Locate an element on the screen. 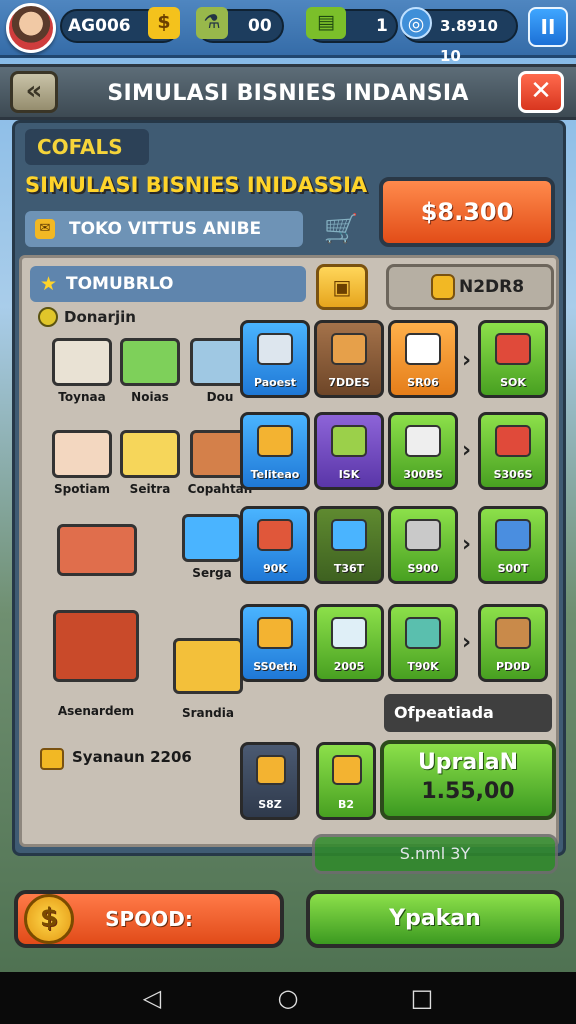  upgrade-price: 1.55,00 is located at coordinates (468, 791).